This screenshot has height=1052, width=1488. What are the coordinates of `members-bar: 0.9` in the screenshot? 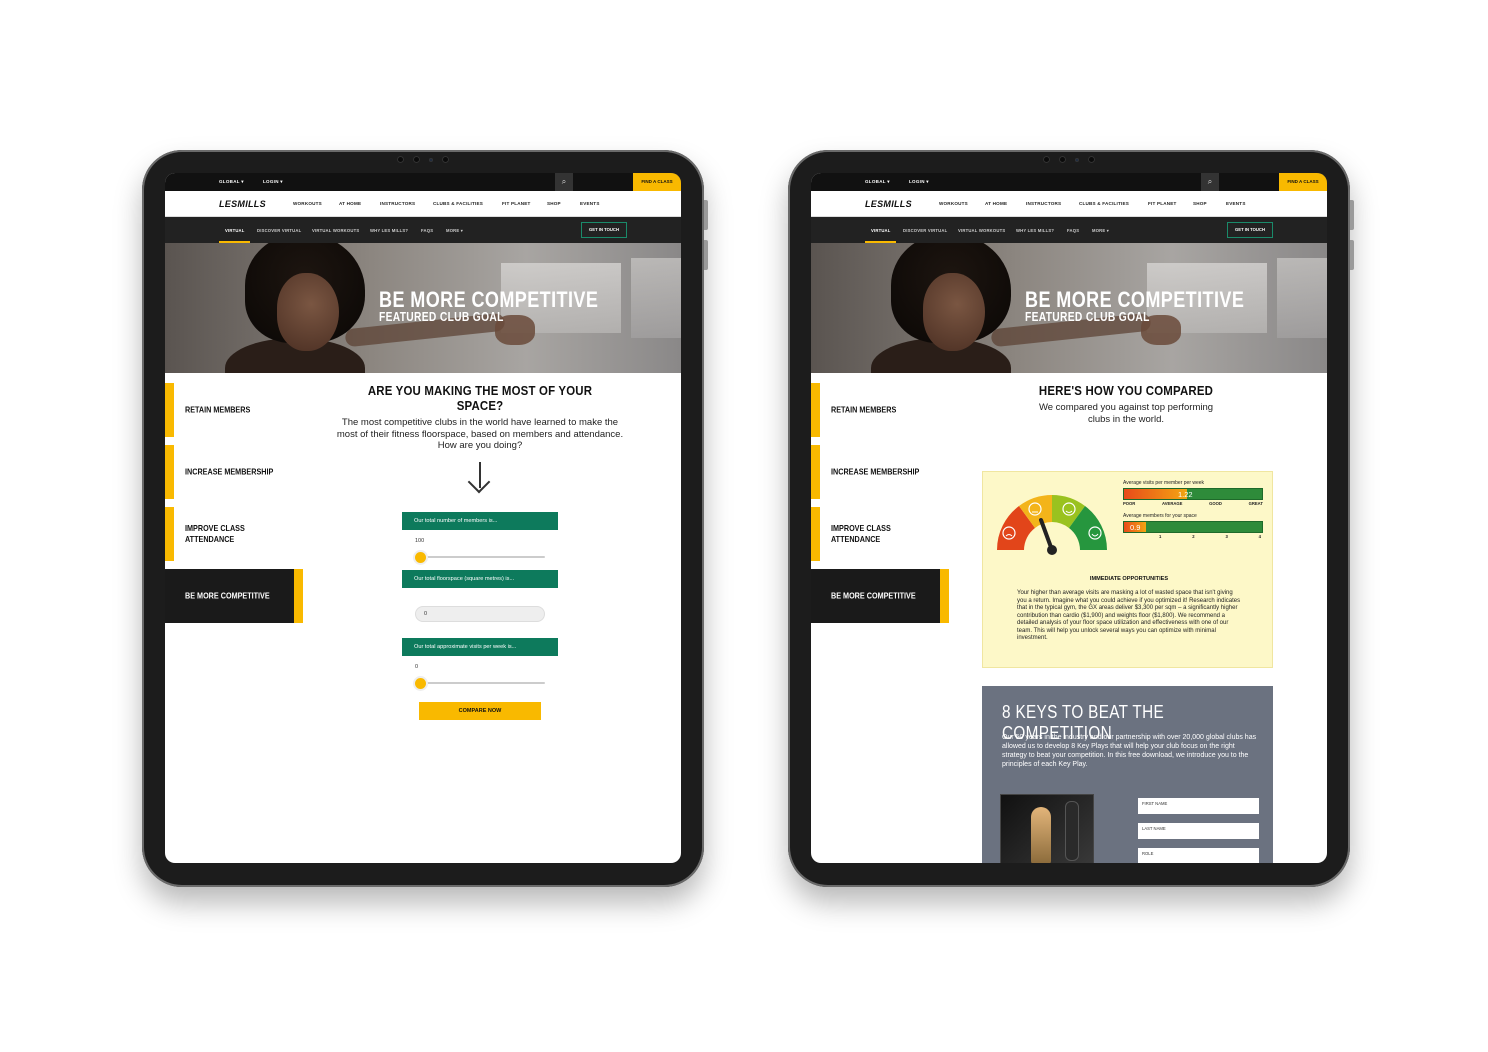 It's located at (1193, 527).